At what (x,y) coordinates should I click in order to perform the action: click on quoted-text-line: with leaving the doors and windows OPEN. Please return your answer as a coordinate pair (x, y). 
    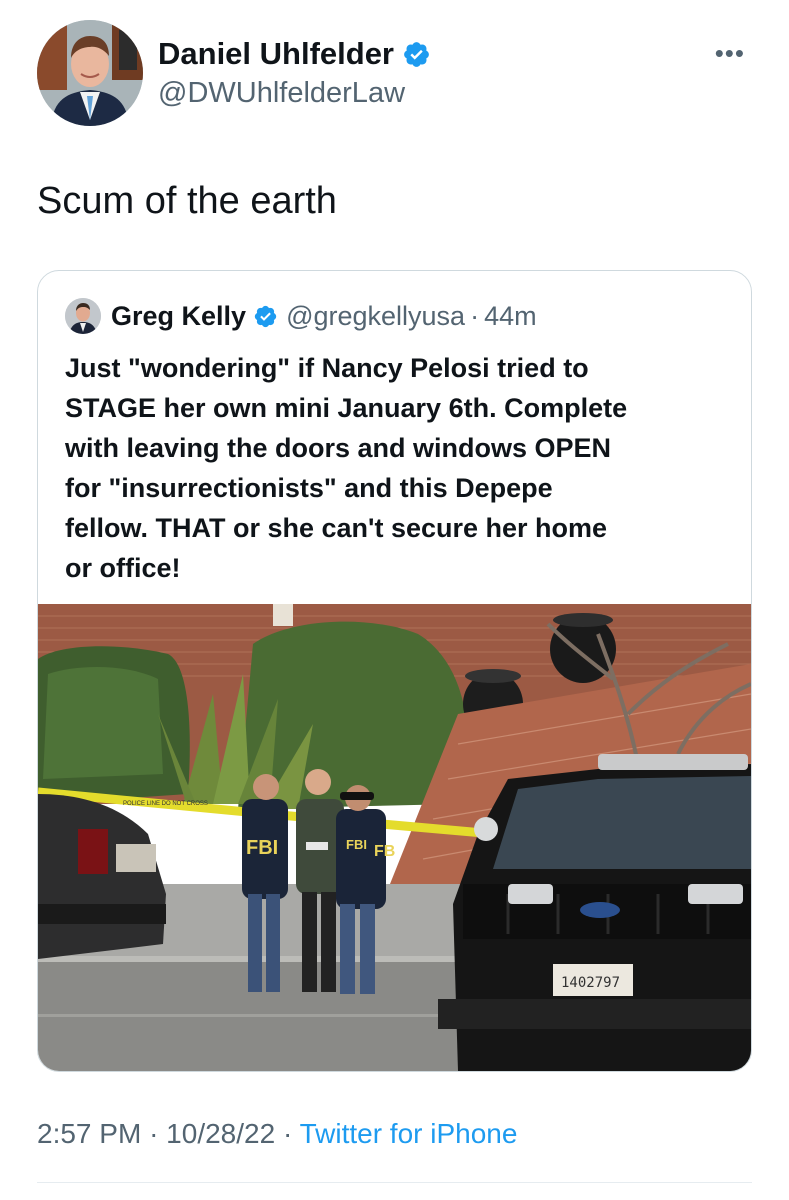
    Looking at the image, I should click on (338, 448).